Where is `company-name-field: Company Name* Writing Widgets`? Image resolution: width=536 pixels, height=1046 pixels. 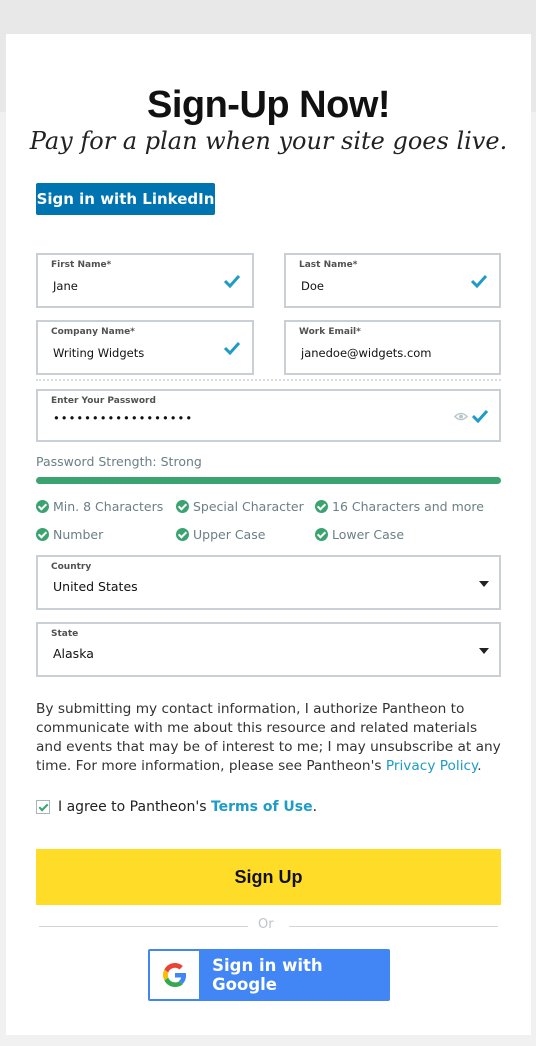 company-name-field: Company Name* Writing Widgets is located at coordinates (145, 347).